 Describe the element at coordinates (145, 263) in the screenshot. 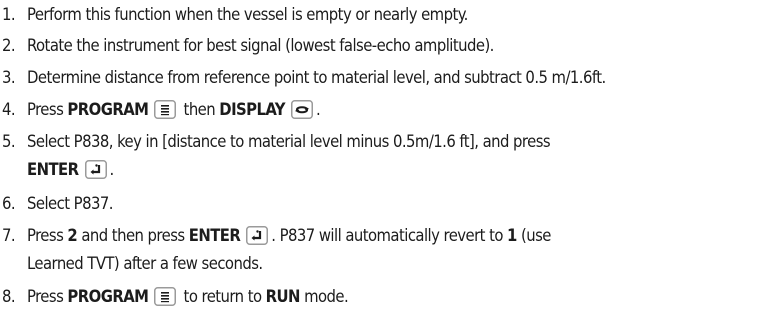

I see `step-text: Learned TVT) after a few seconds.` at that location.